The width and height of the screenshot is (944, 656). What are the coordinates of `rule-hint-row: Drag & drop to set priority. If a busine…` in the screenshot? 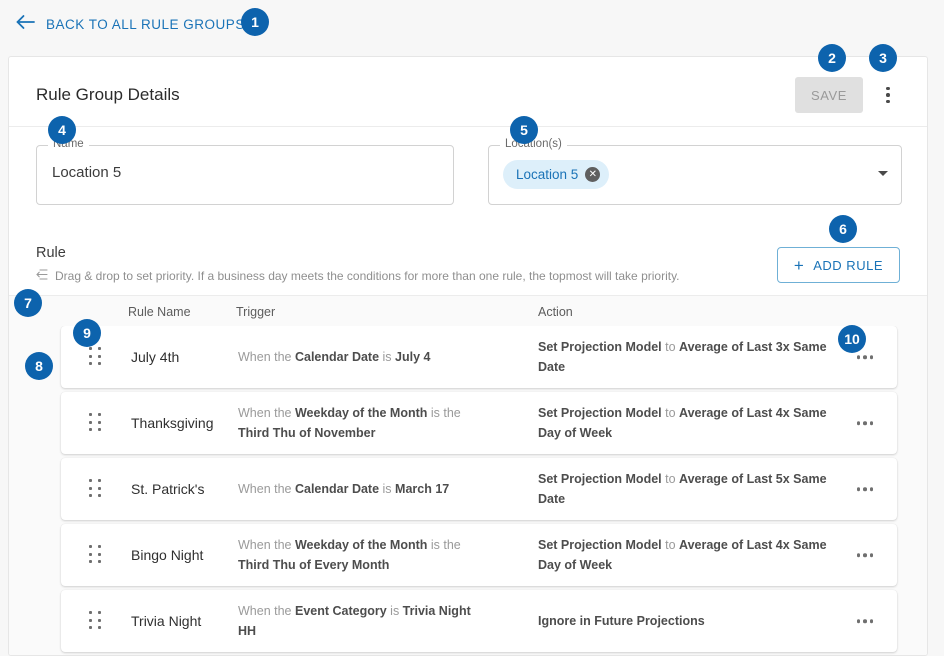 It's located at (358, 276).